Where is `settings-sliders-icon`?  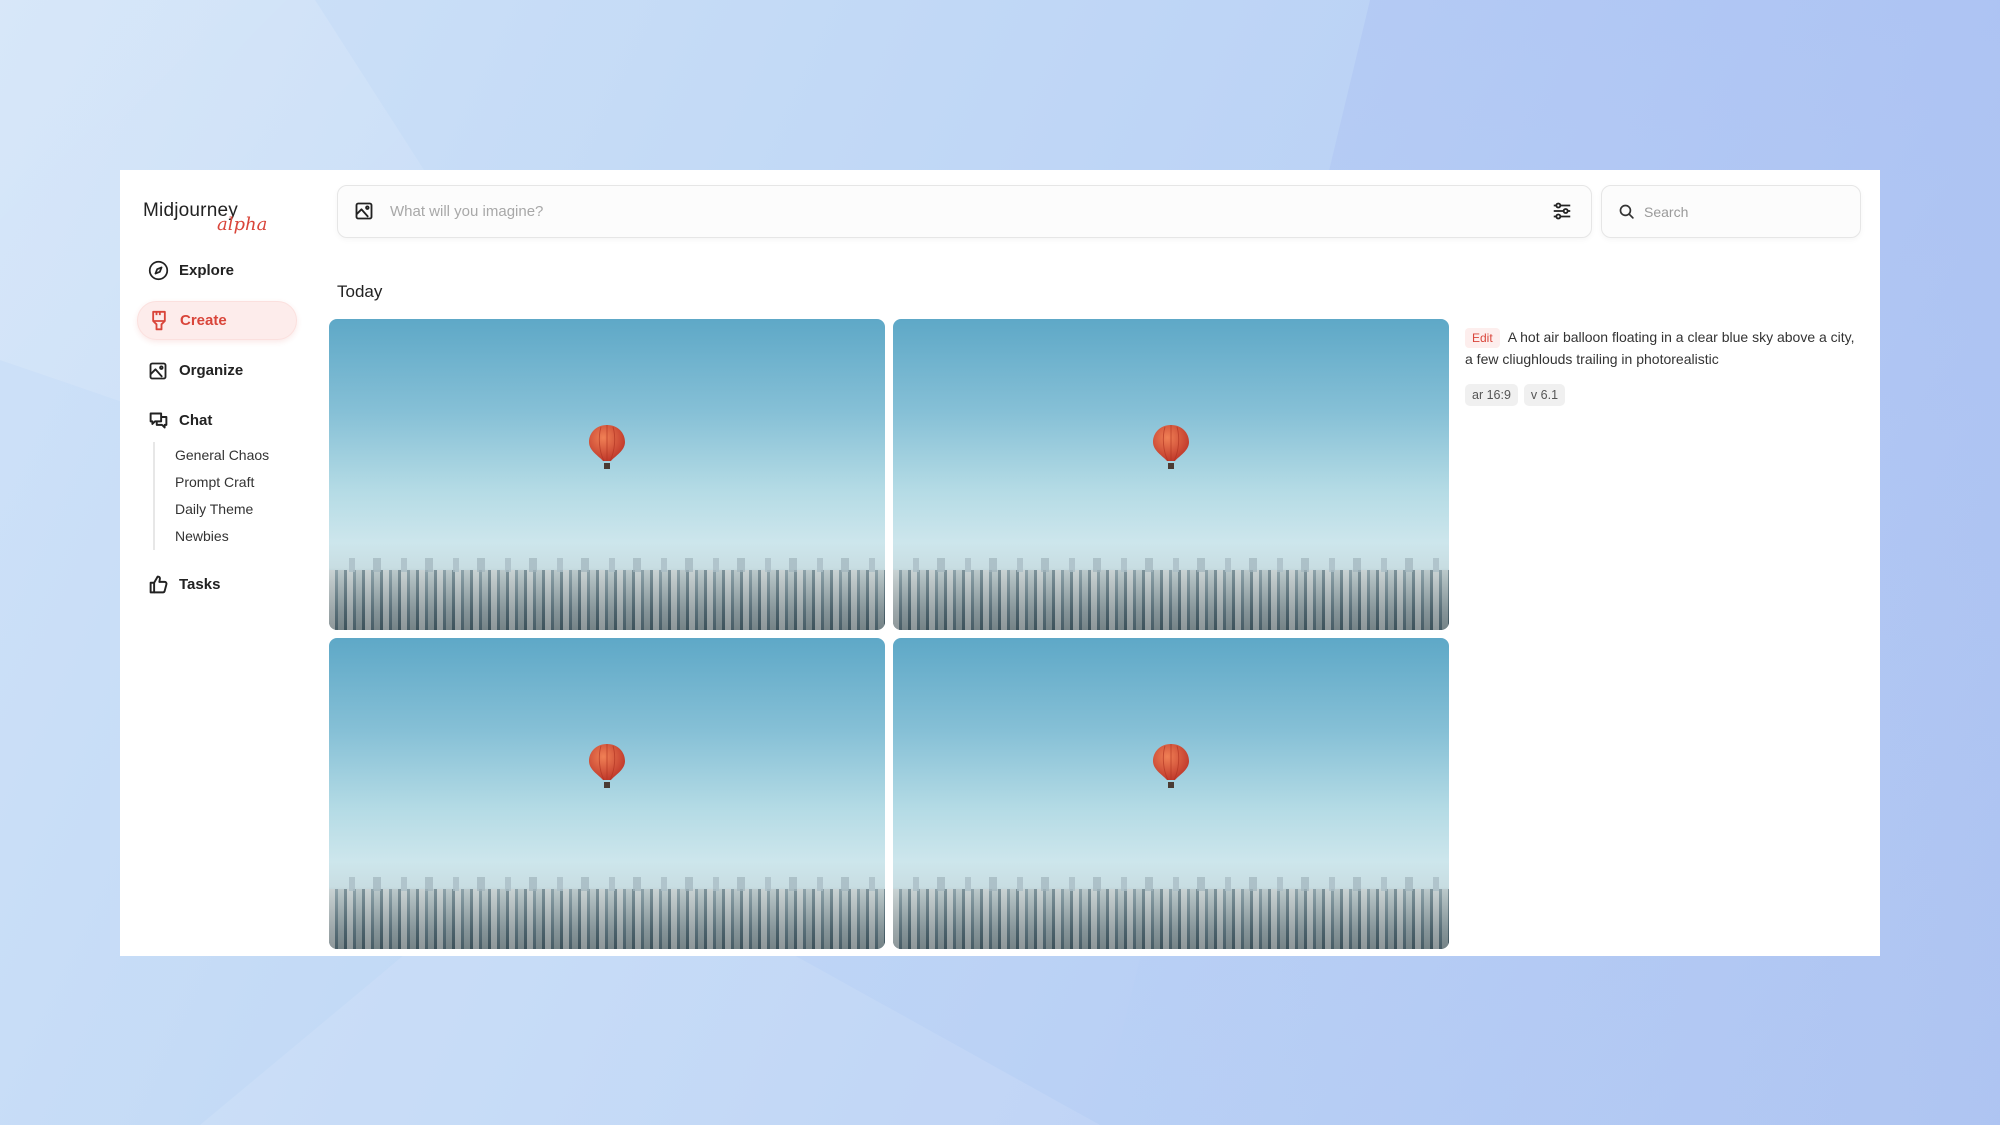
settings-sliders-icon is located at coordinates (1563, 212).